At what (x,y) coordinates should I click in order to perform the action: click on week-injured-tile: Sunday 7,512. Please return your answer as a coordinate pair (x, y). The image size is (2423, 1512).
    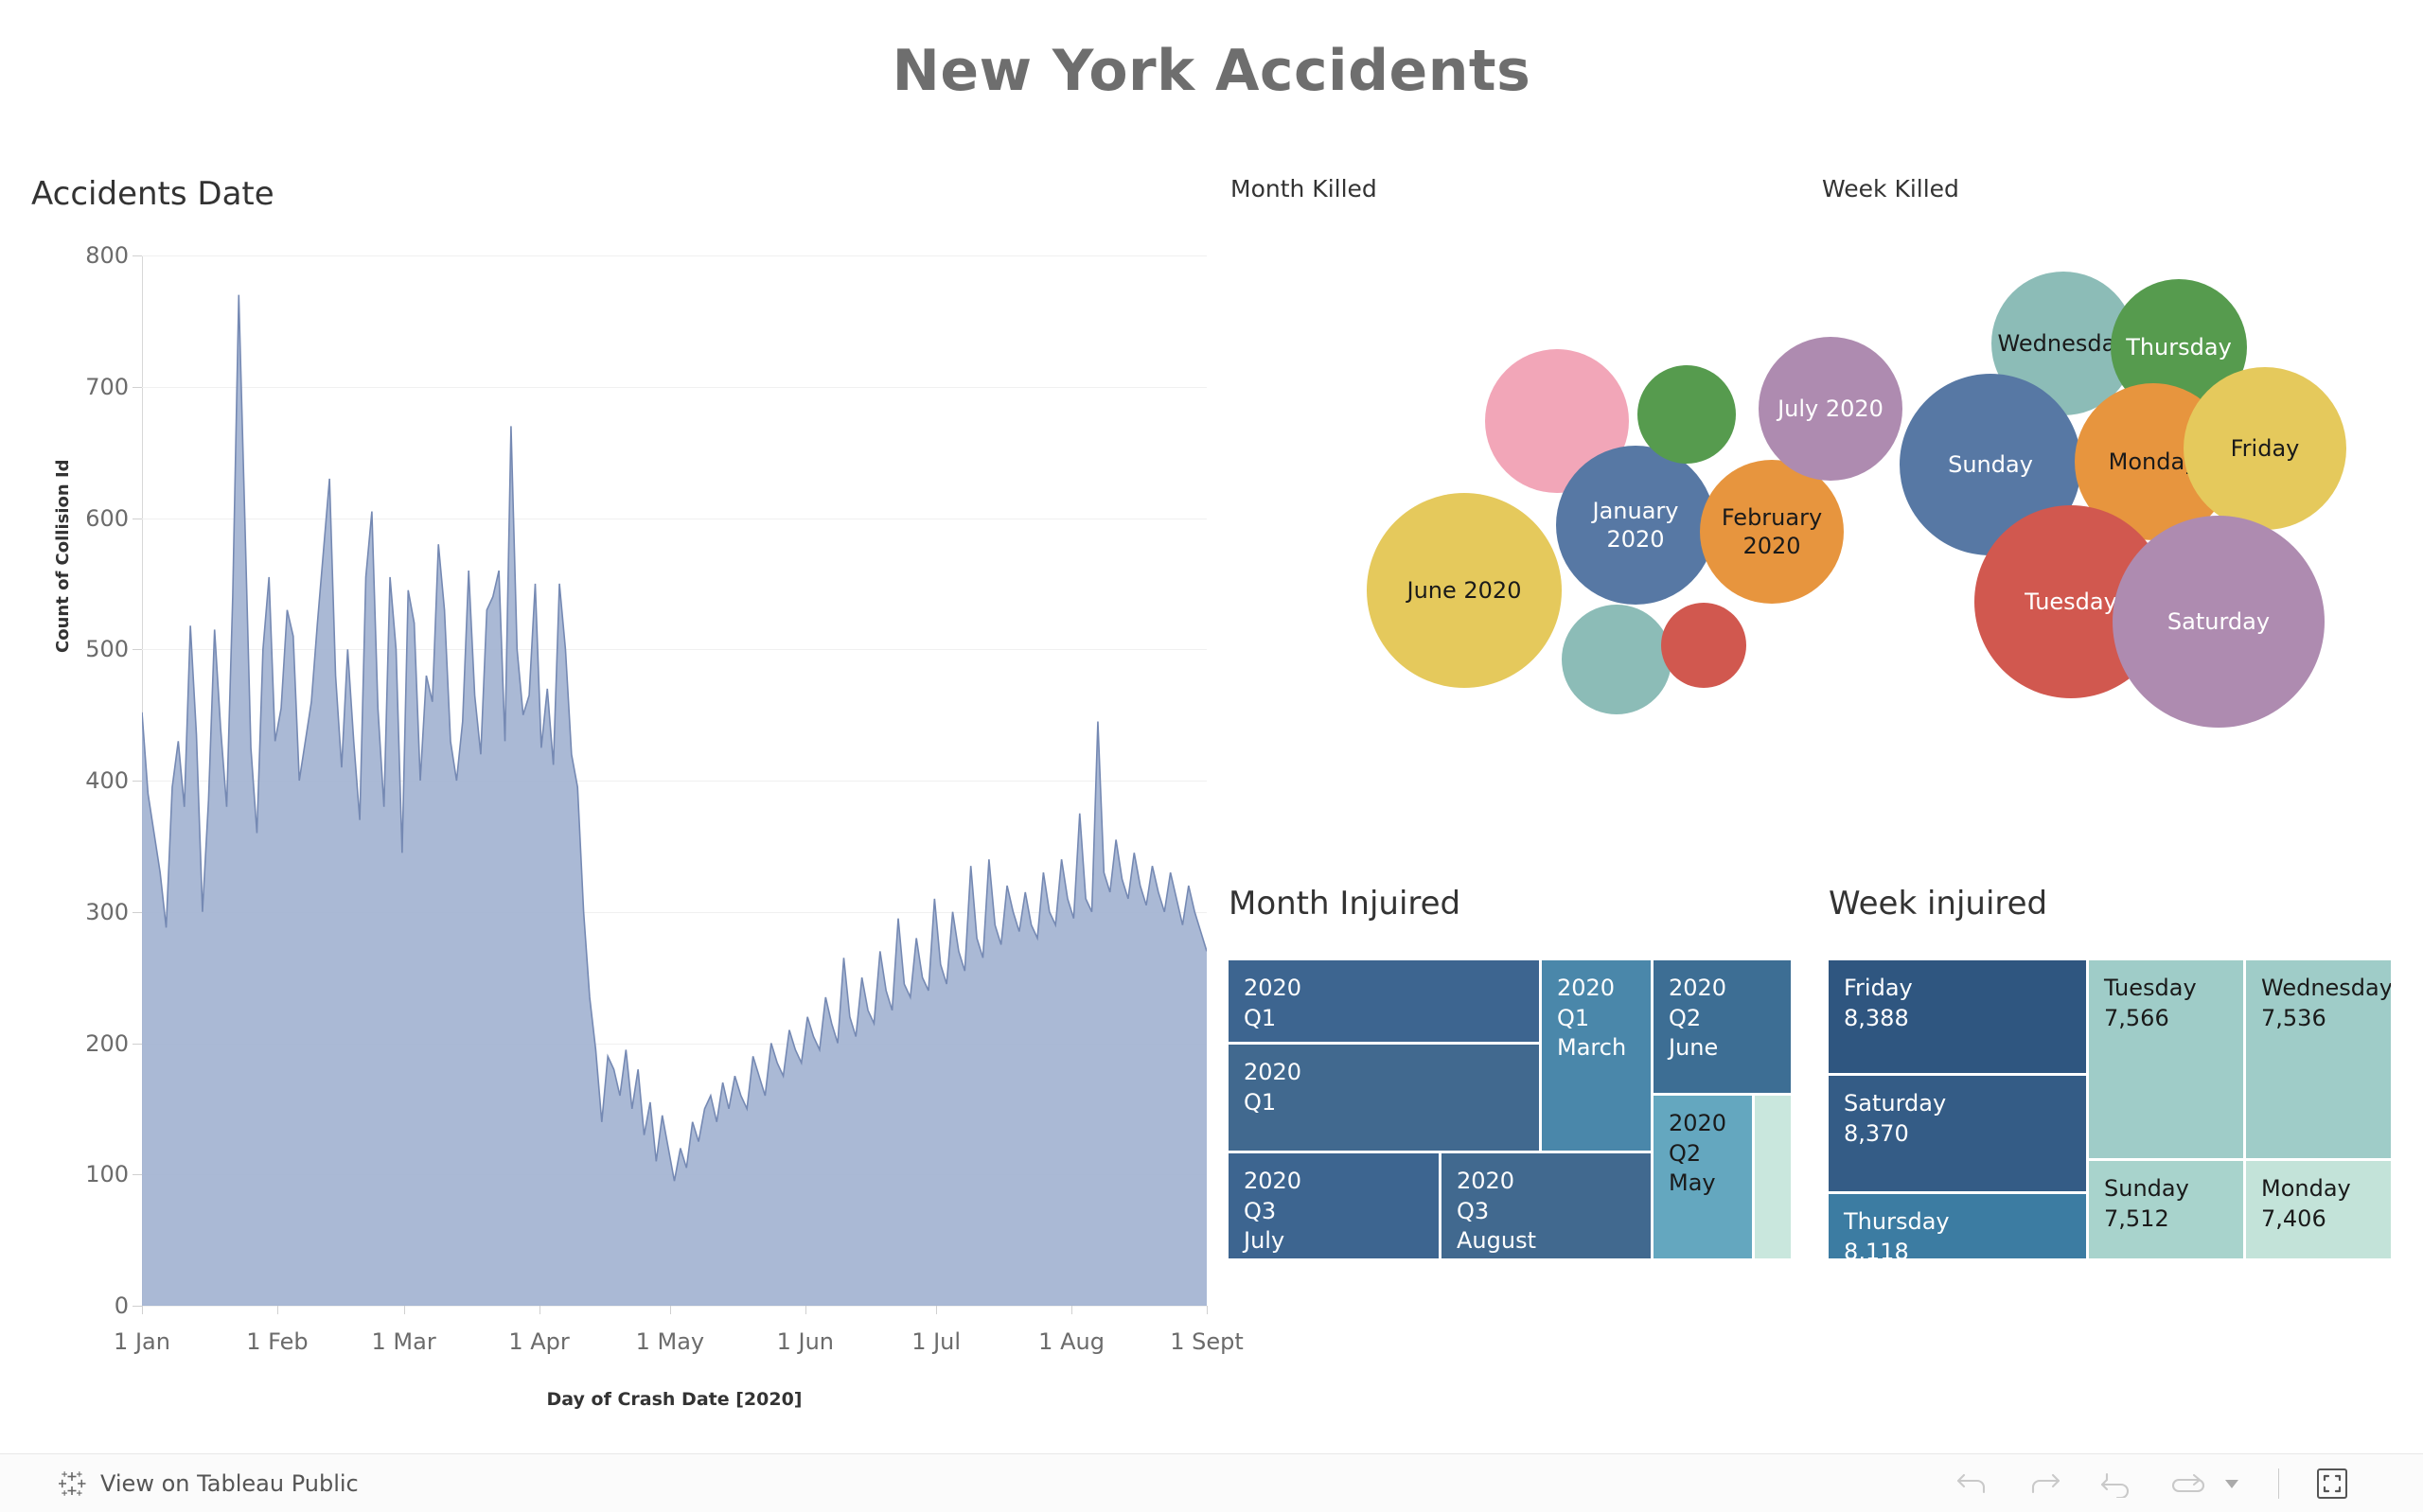
    Looking at the image, I should click on (2166, 1209).